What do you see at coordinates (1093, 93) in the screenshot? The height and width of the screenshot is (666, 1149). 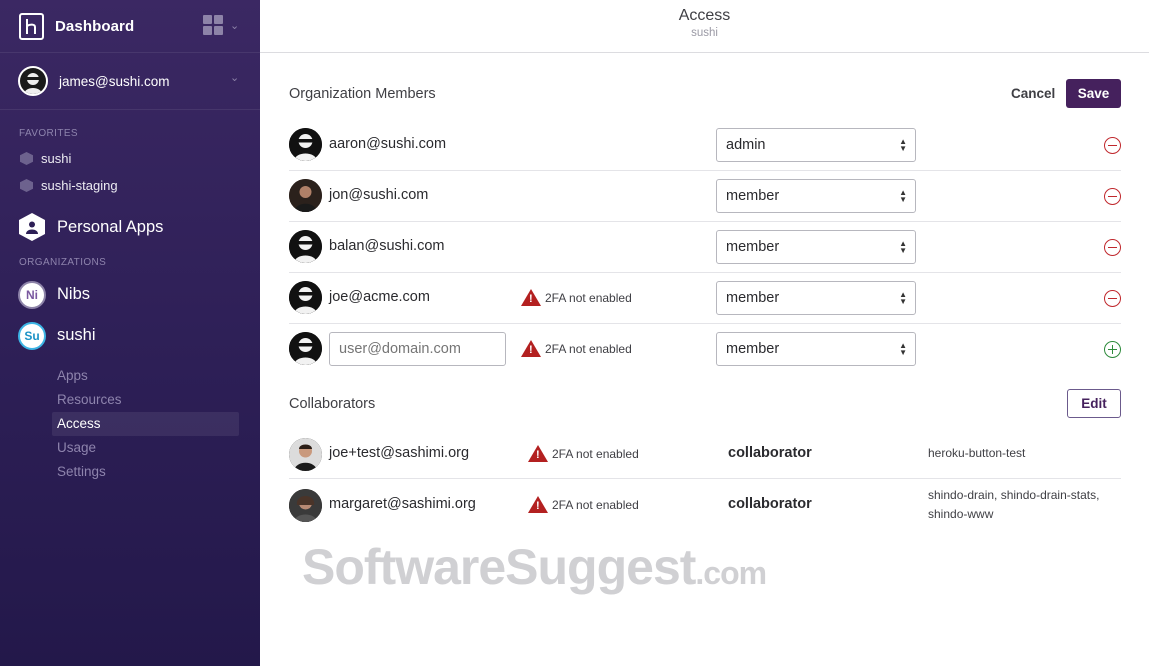 I see `save-button: Save` at bounding box center [1093, 93].